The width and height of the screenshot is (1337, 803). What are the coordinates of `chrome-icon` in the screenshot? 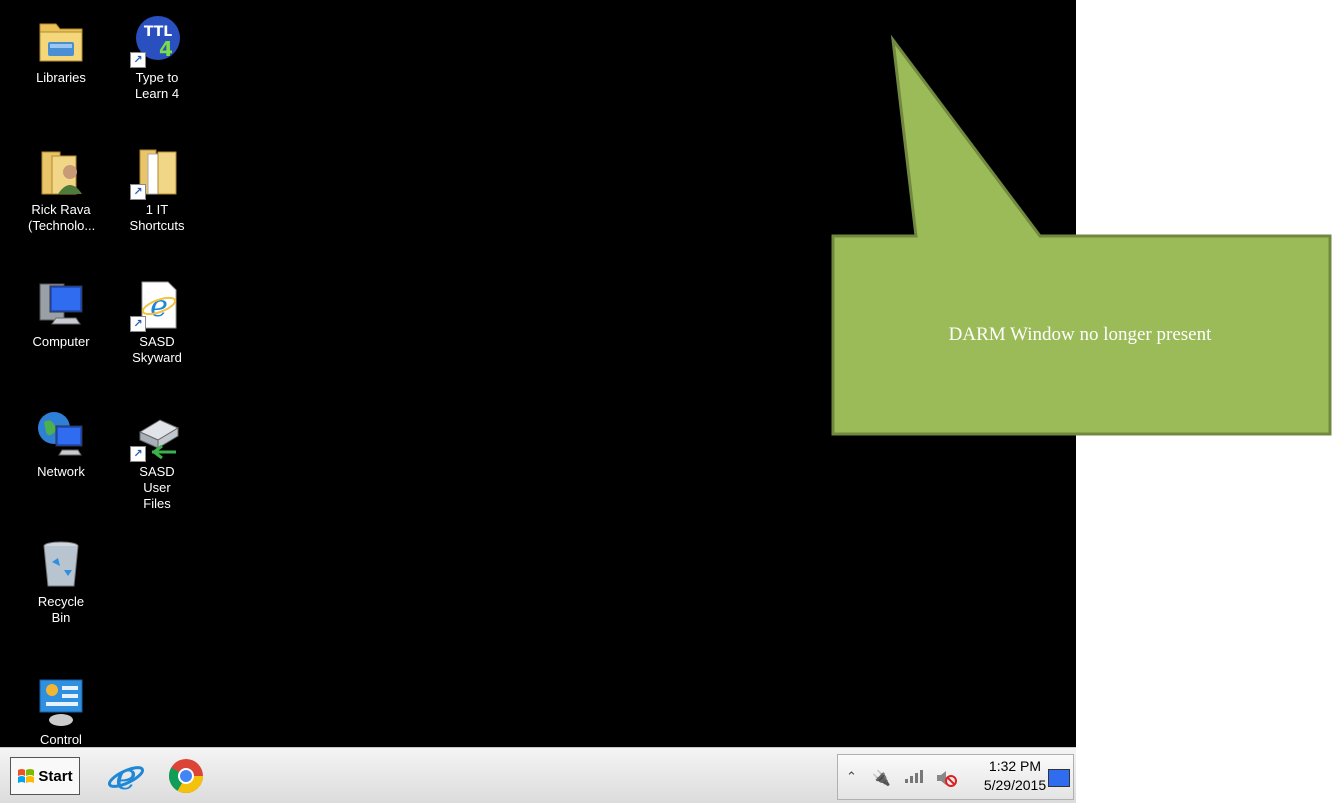 It's located at (186, 776).